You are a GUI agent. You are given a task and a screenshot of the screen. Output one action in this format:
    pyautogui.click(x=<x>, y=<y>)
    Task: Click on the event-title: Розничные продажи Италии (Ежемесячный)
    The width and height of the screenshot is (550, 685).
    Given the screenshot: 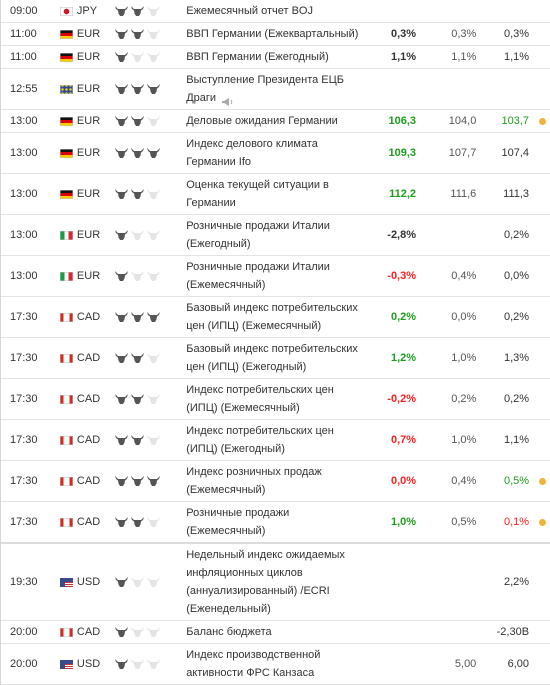 What is the action you would take?
    pyautogui.click(x=258, y=276)
    